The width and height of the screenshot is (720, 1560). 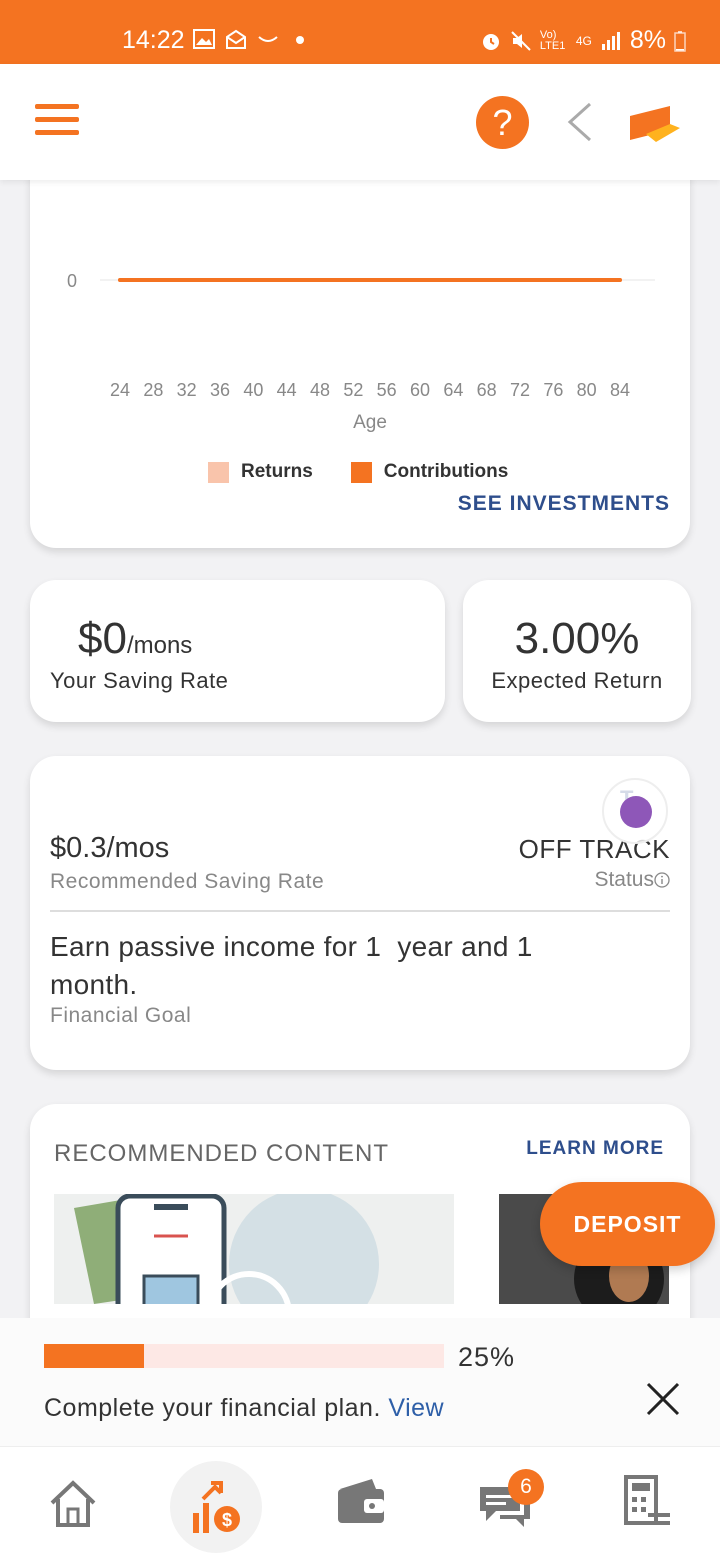 What do you see at coordinates (663, 1399) in the screenshot?
I see `close-icon` at bounding box center [663, 1399].